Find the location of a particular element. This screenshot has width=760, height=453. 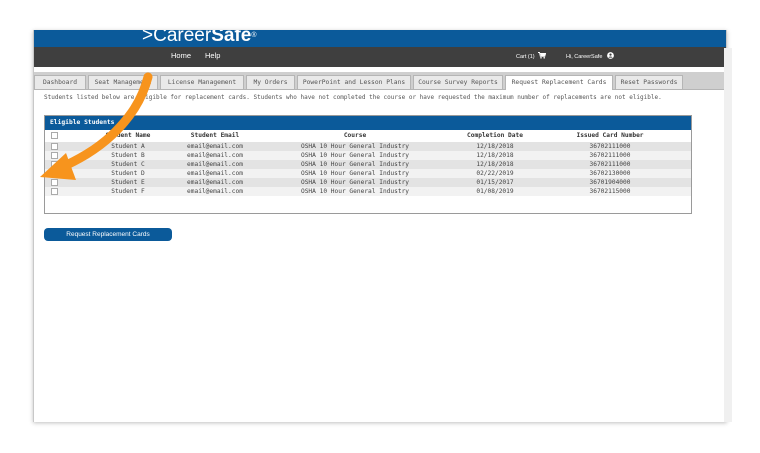

table-title: Eligible Students is located at coordinates (82, 122).